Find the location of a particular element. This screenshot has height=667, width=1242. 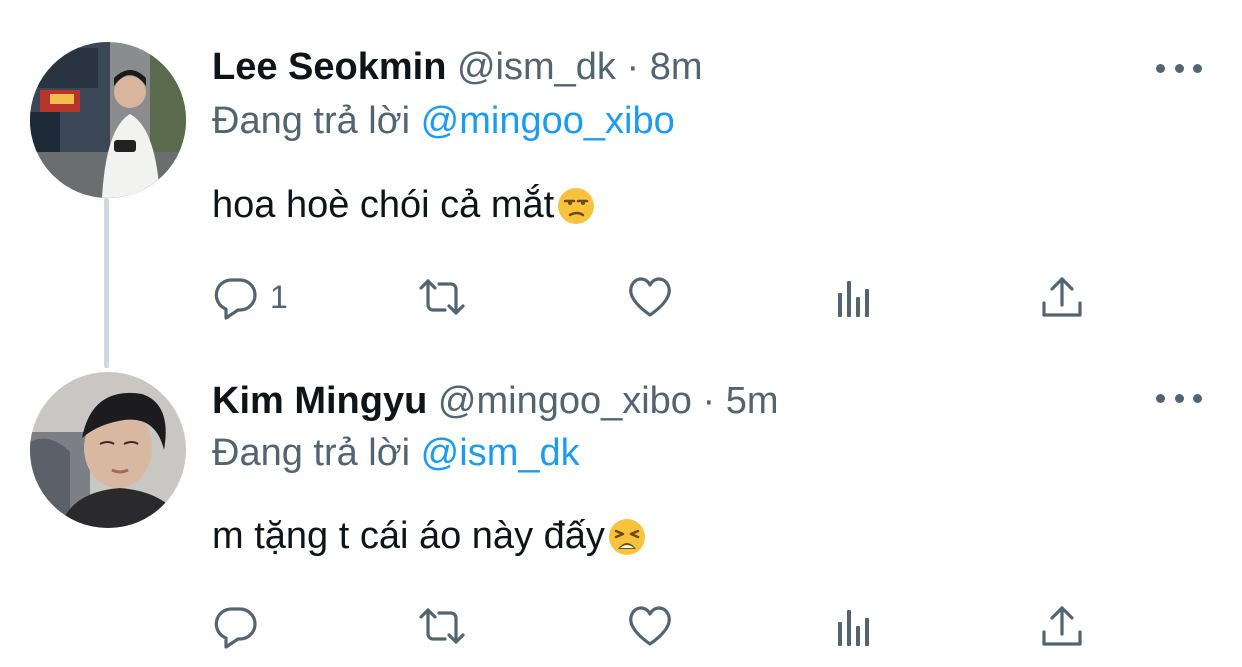

replying-to: Đang trả lời @mingoo_xibo is located at coordinates (443, 121).